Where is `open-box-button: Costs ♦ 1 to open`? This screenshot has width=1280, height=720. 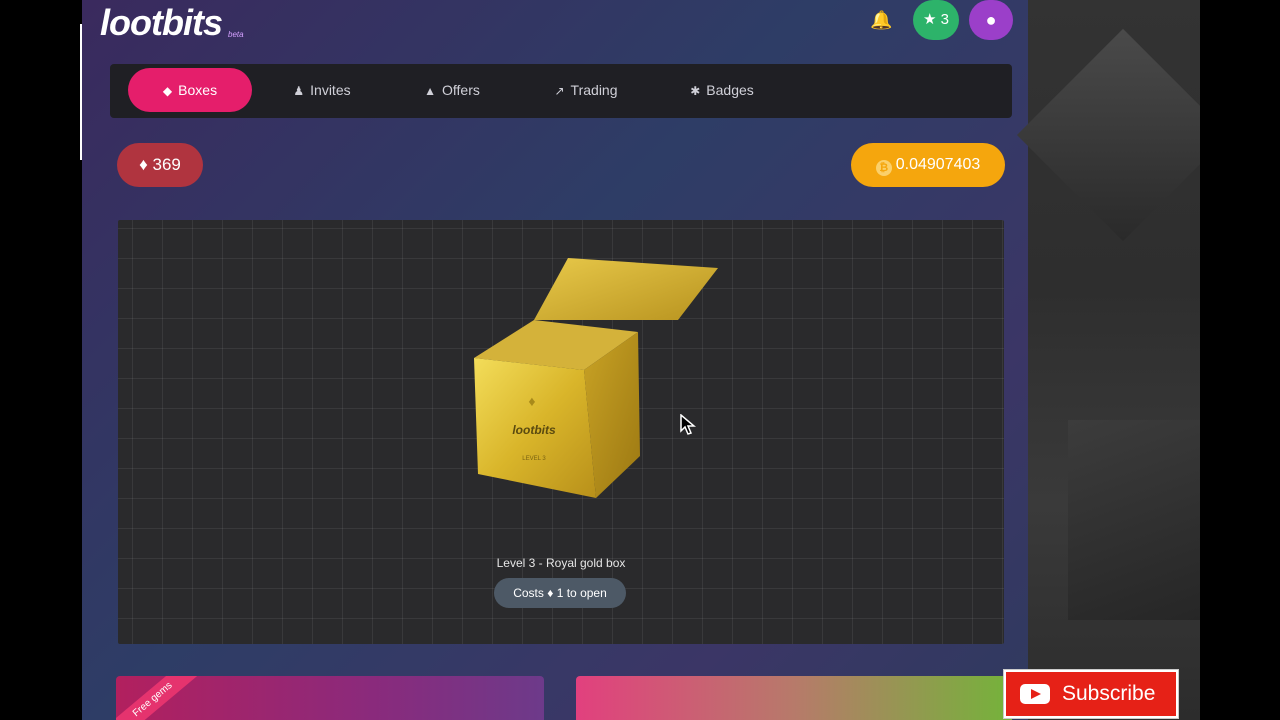
open-box-button: Costs ♦ 1 to open is located at coordinates (560, 593).